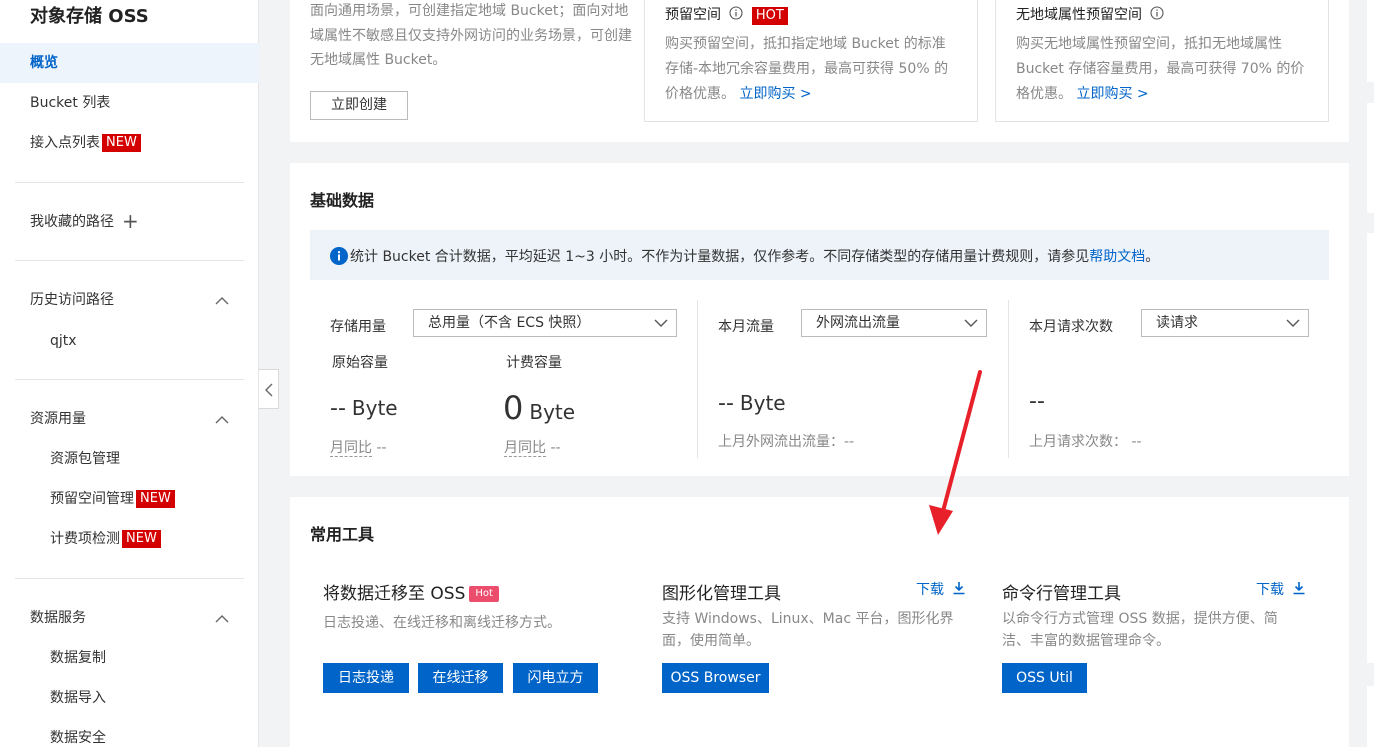 The width and height of the screenshot is (1374, 747). What do you see at coordinates (693, 15) in the screenshot?
I see `reserved-space-title-text: 预留空间` at bounding box center [693, 15].